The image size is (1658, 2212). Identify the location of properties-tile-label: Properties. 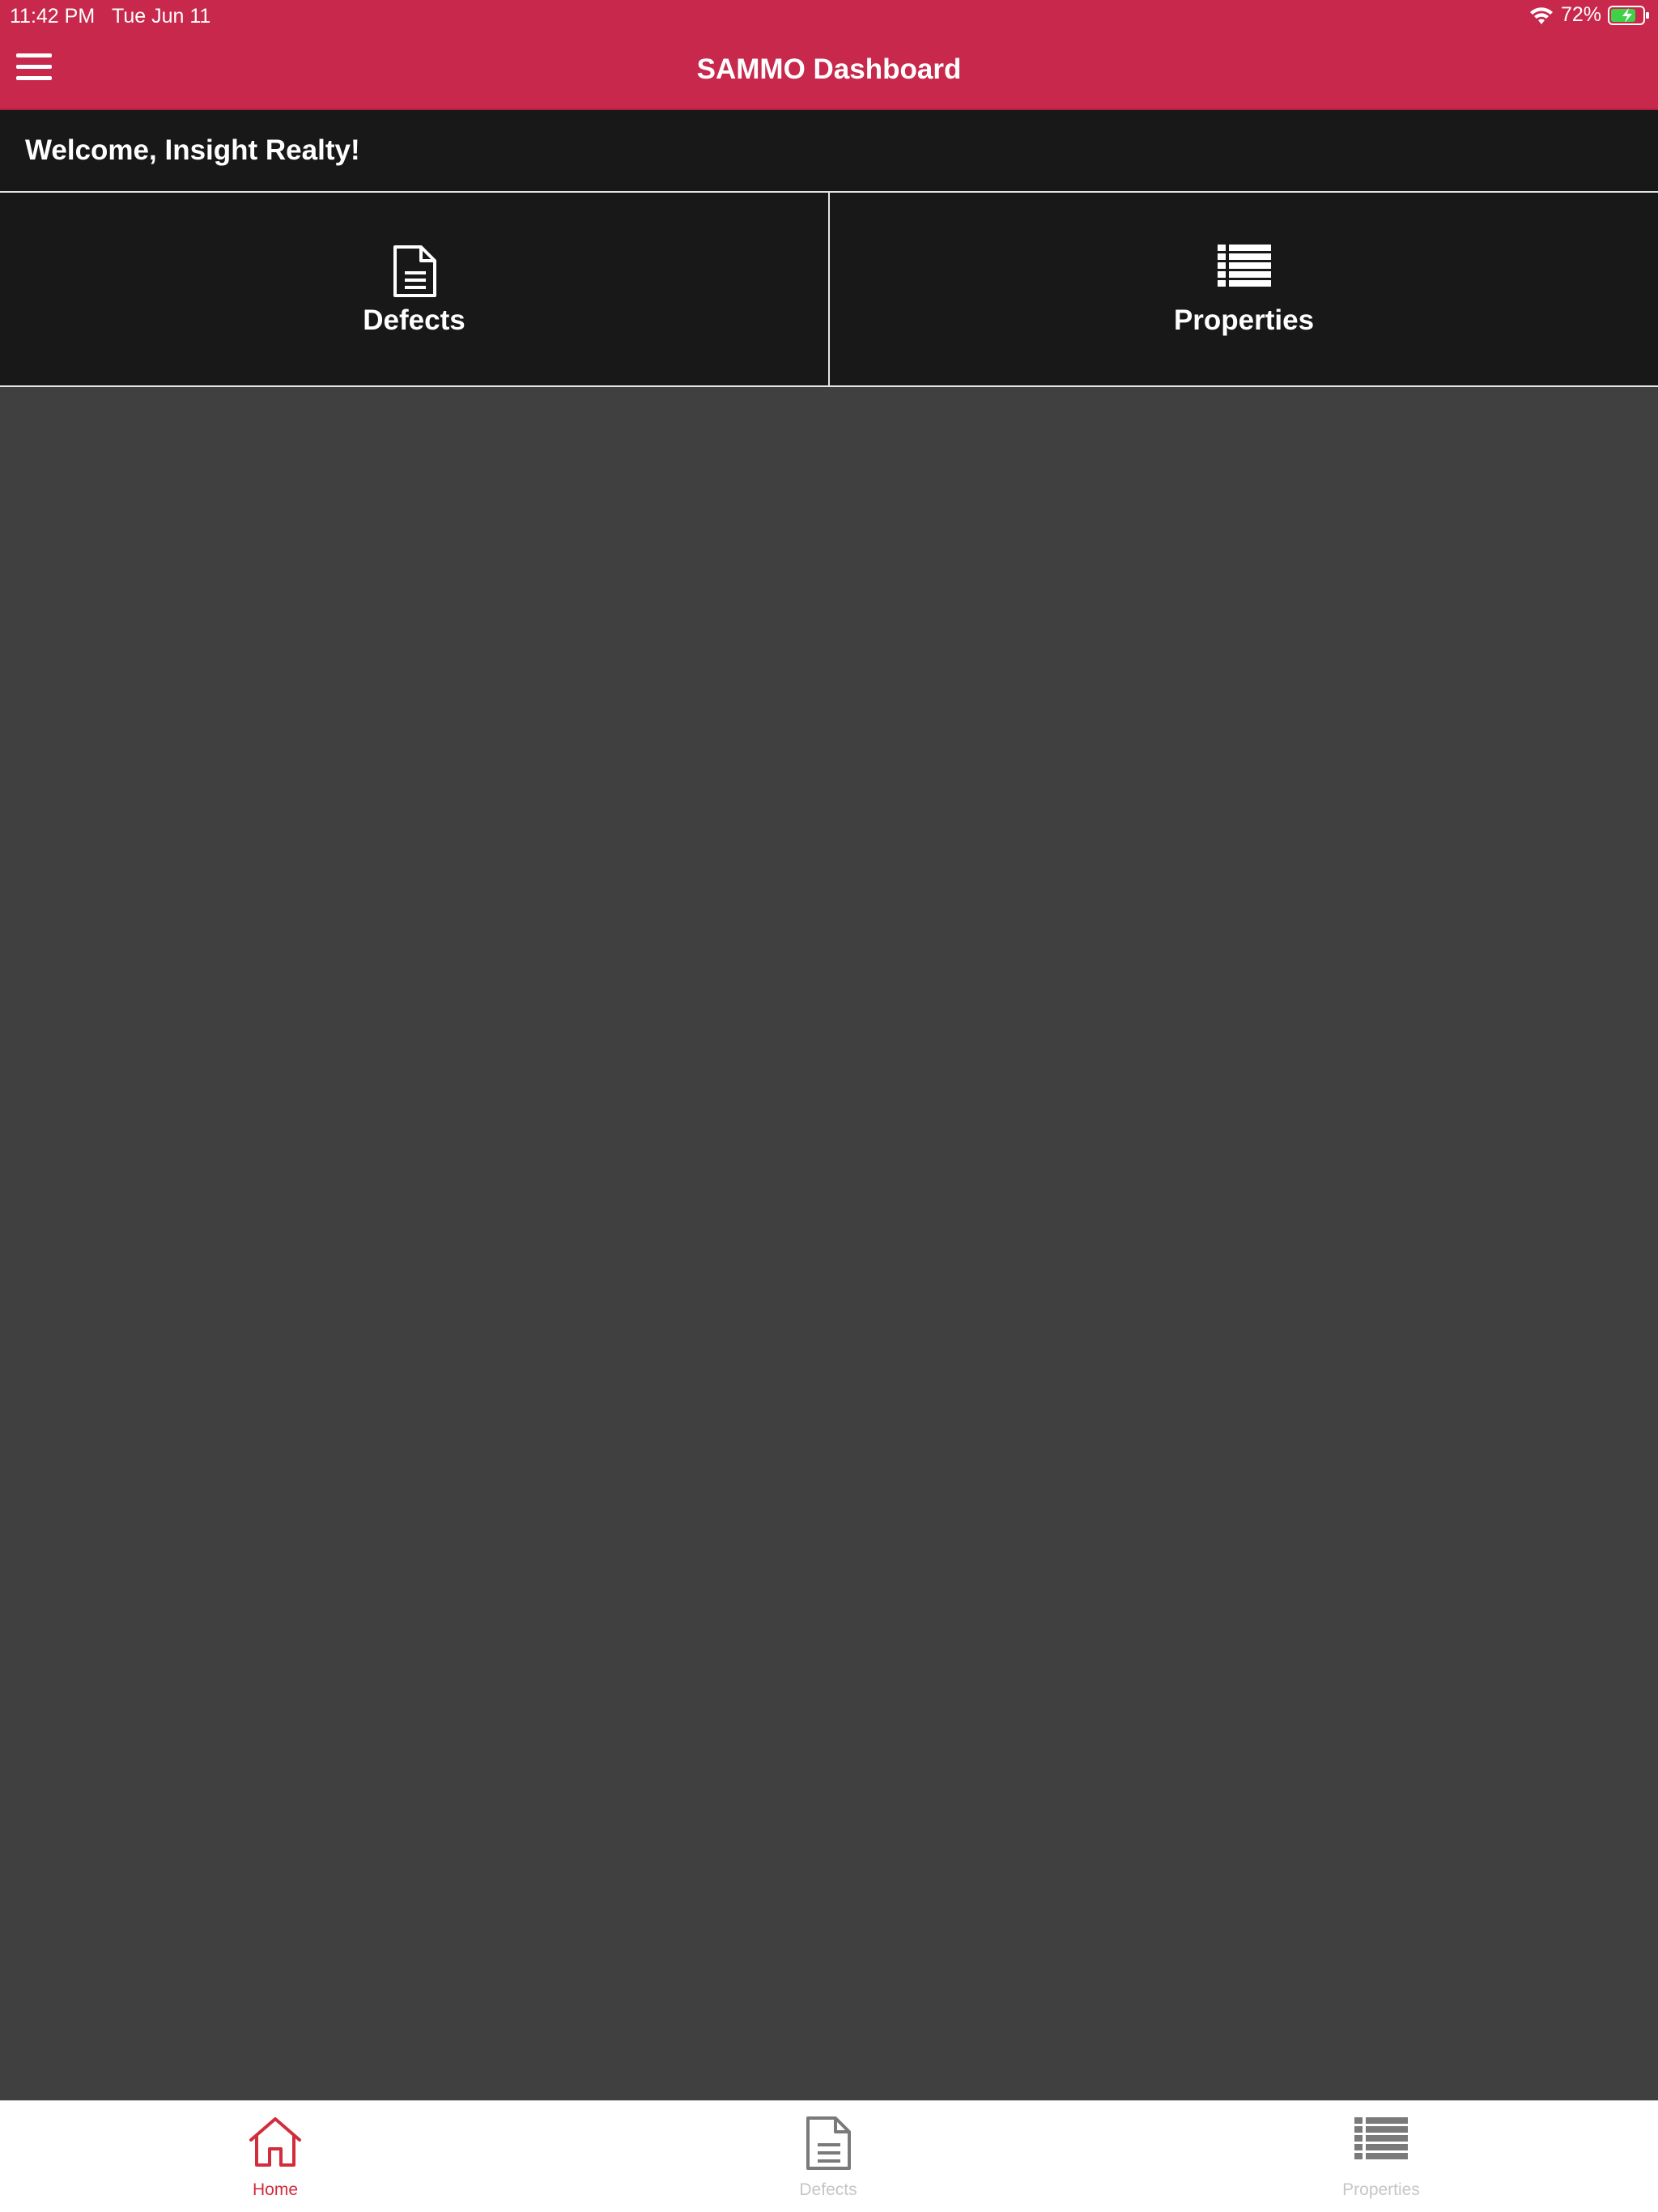
(1244, 320).